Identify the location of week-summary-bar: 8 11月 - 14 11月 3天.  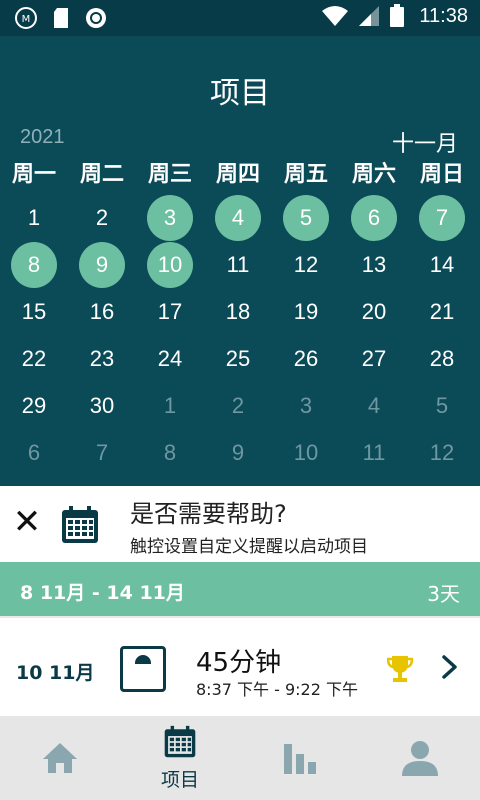
(240, 589).